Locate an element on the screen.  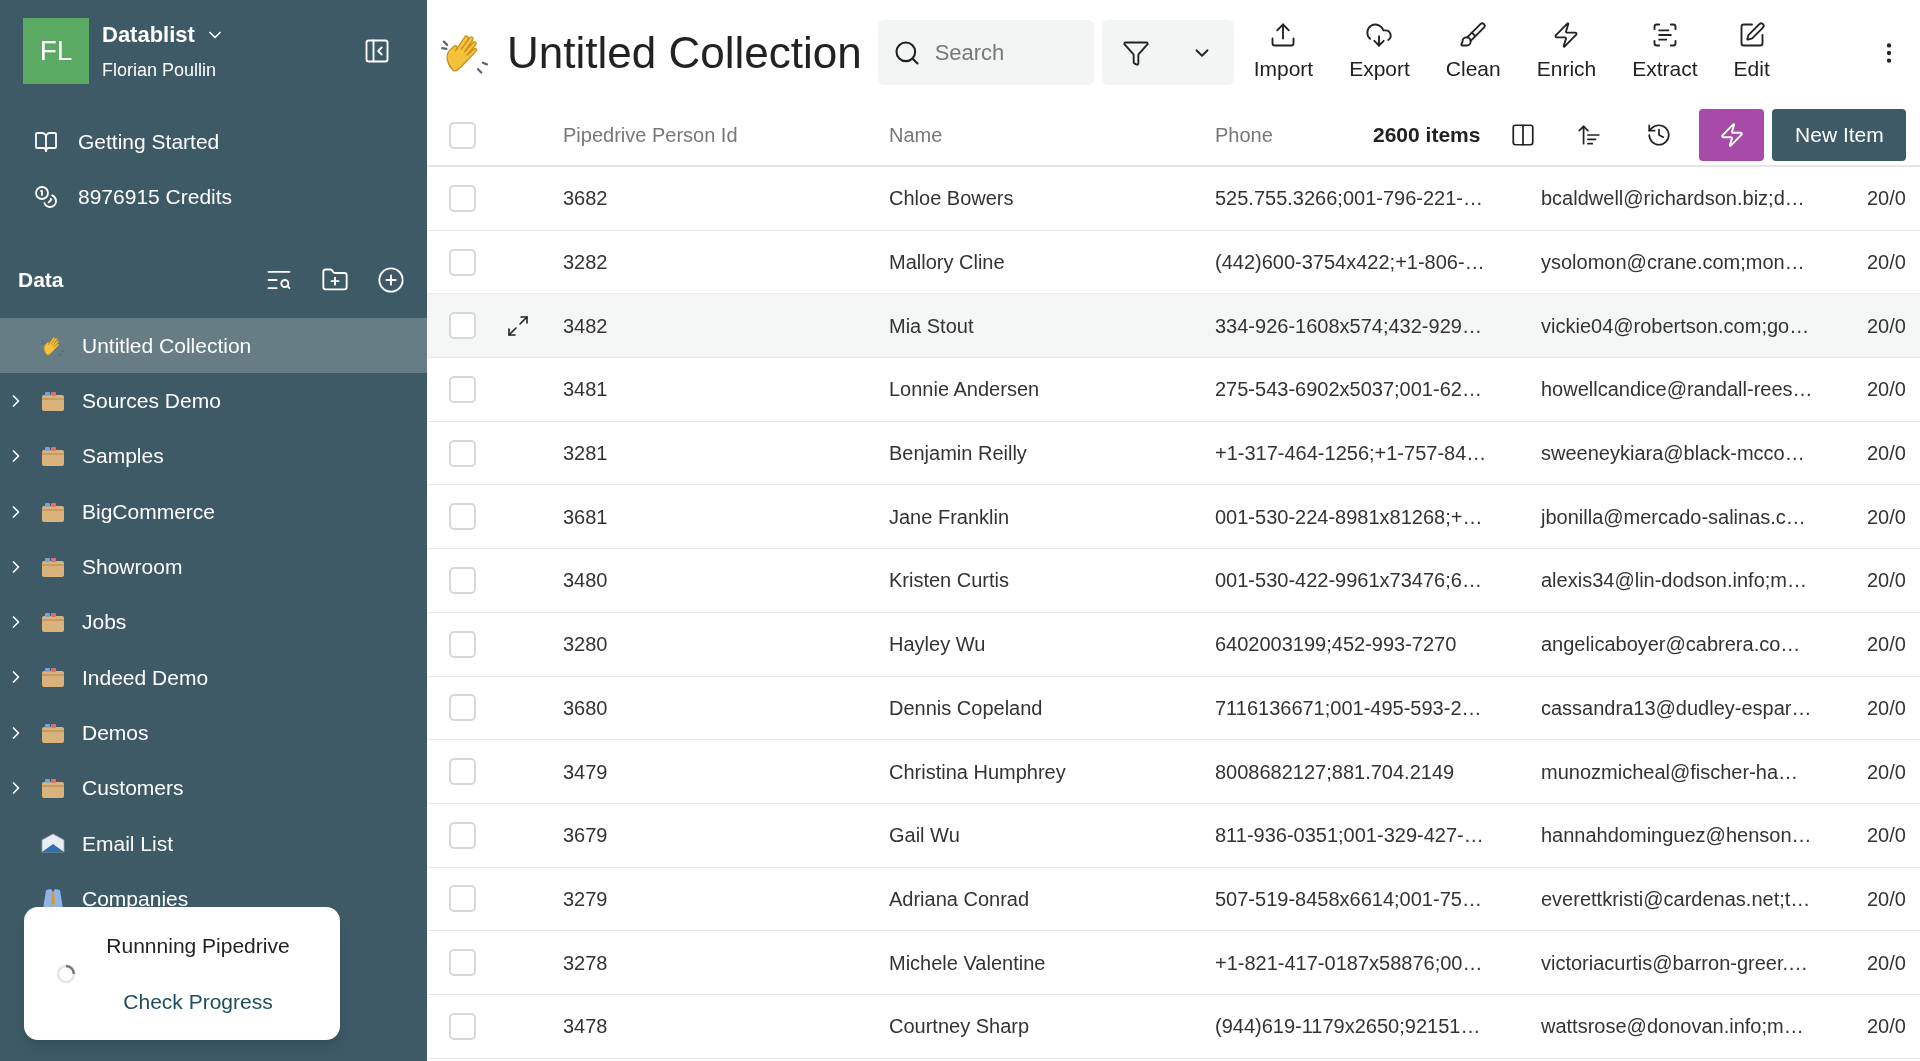
sidebar-link: 8976915 Credits is located at coordinates (213, 196).